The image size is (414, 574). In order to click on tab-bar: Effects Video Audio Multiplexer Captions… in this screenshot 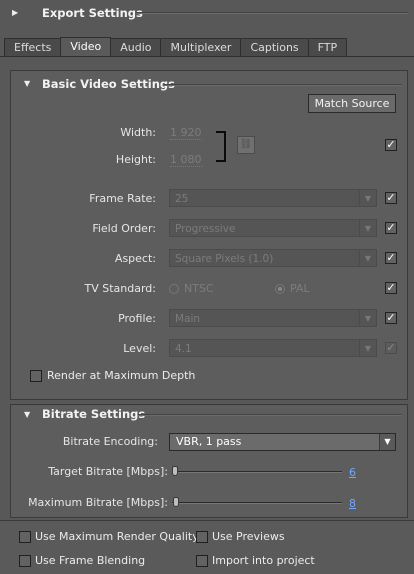, I will do `click(176, 47)`.